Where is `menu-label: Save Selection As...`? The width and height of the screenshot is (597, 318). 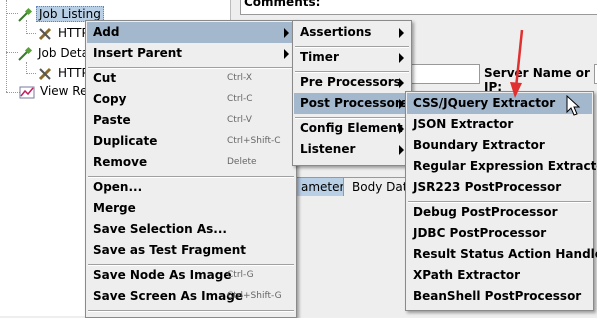 menu-label: Save Selection As... is located at coordinates (160, 229).